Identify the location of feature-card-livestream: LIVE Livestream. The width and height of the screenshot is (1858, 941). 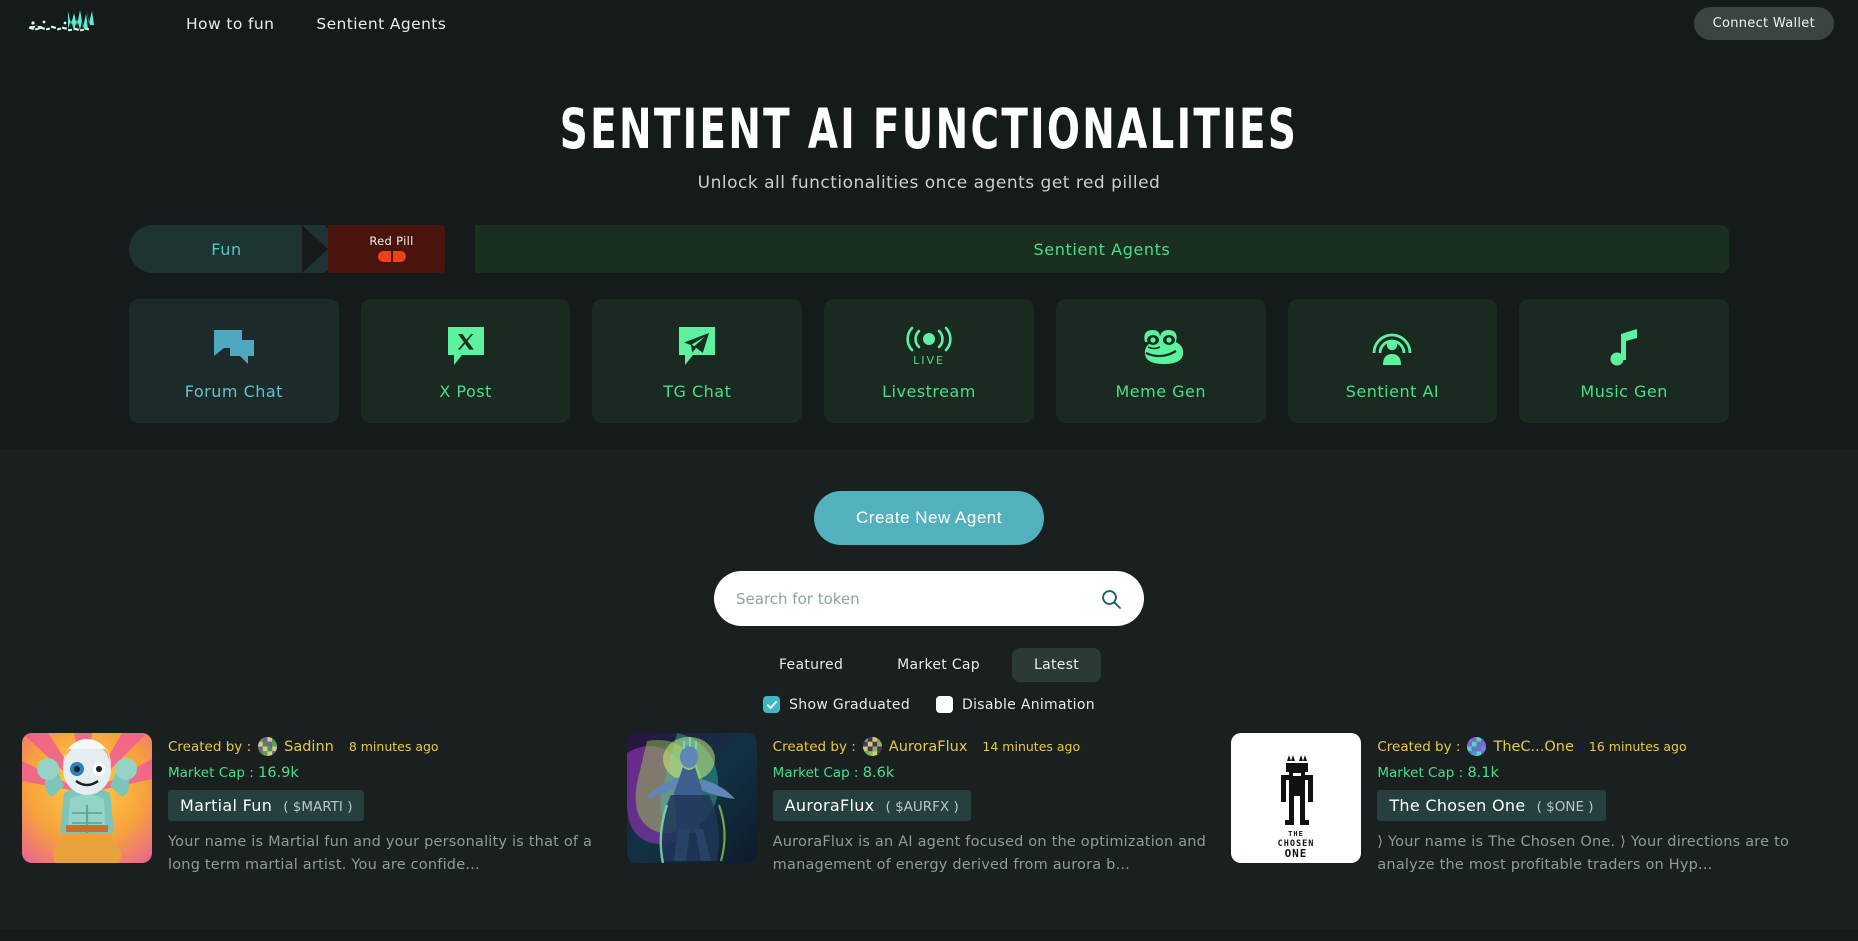
(929, 361).